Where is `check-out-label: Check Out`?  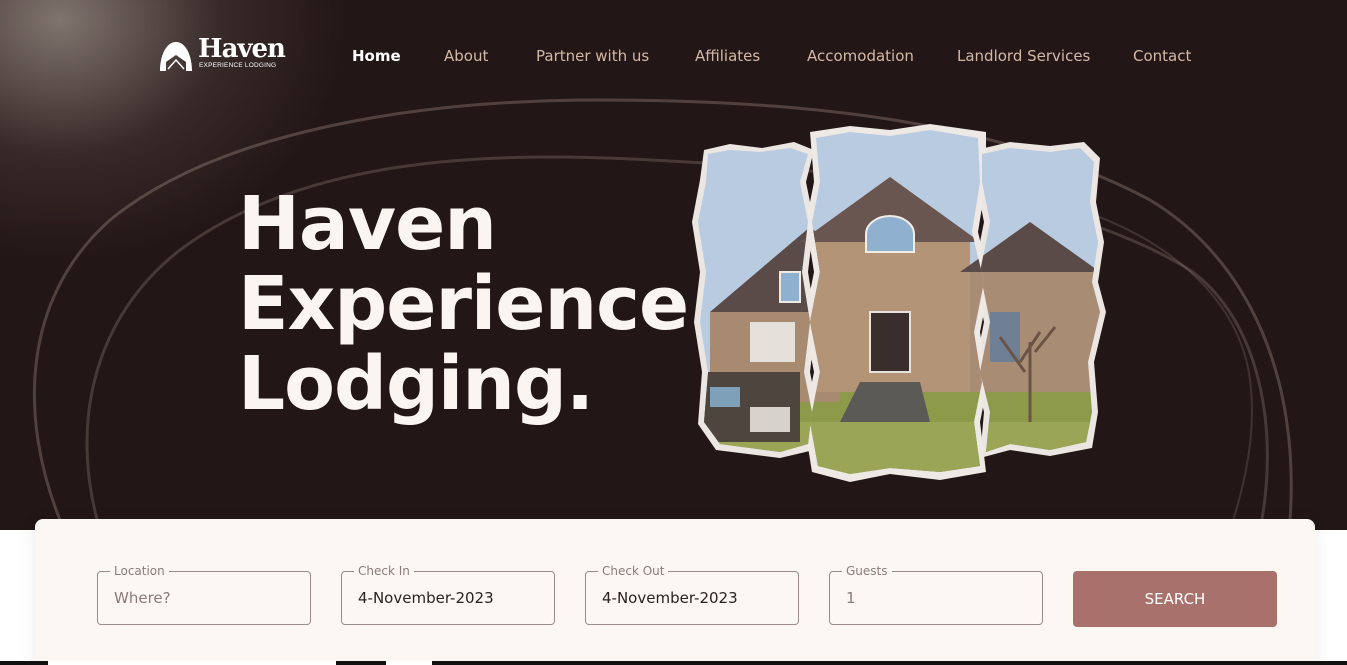
check-out-label: Check Out is located at coordinates (633, 571).